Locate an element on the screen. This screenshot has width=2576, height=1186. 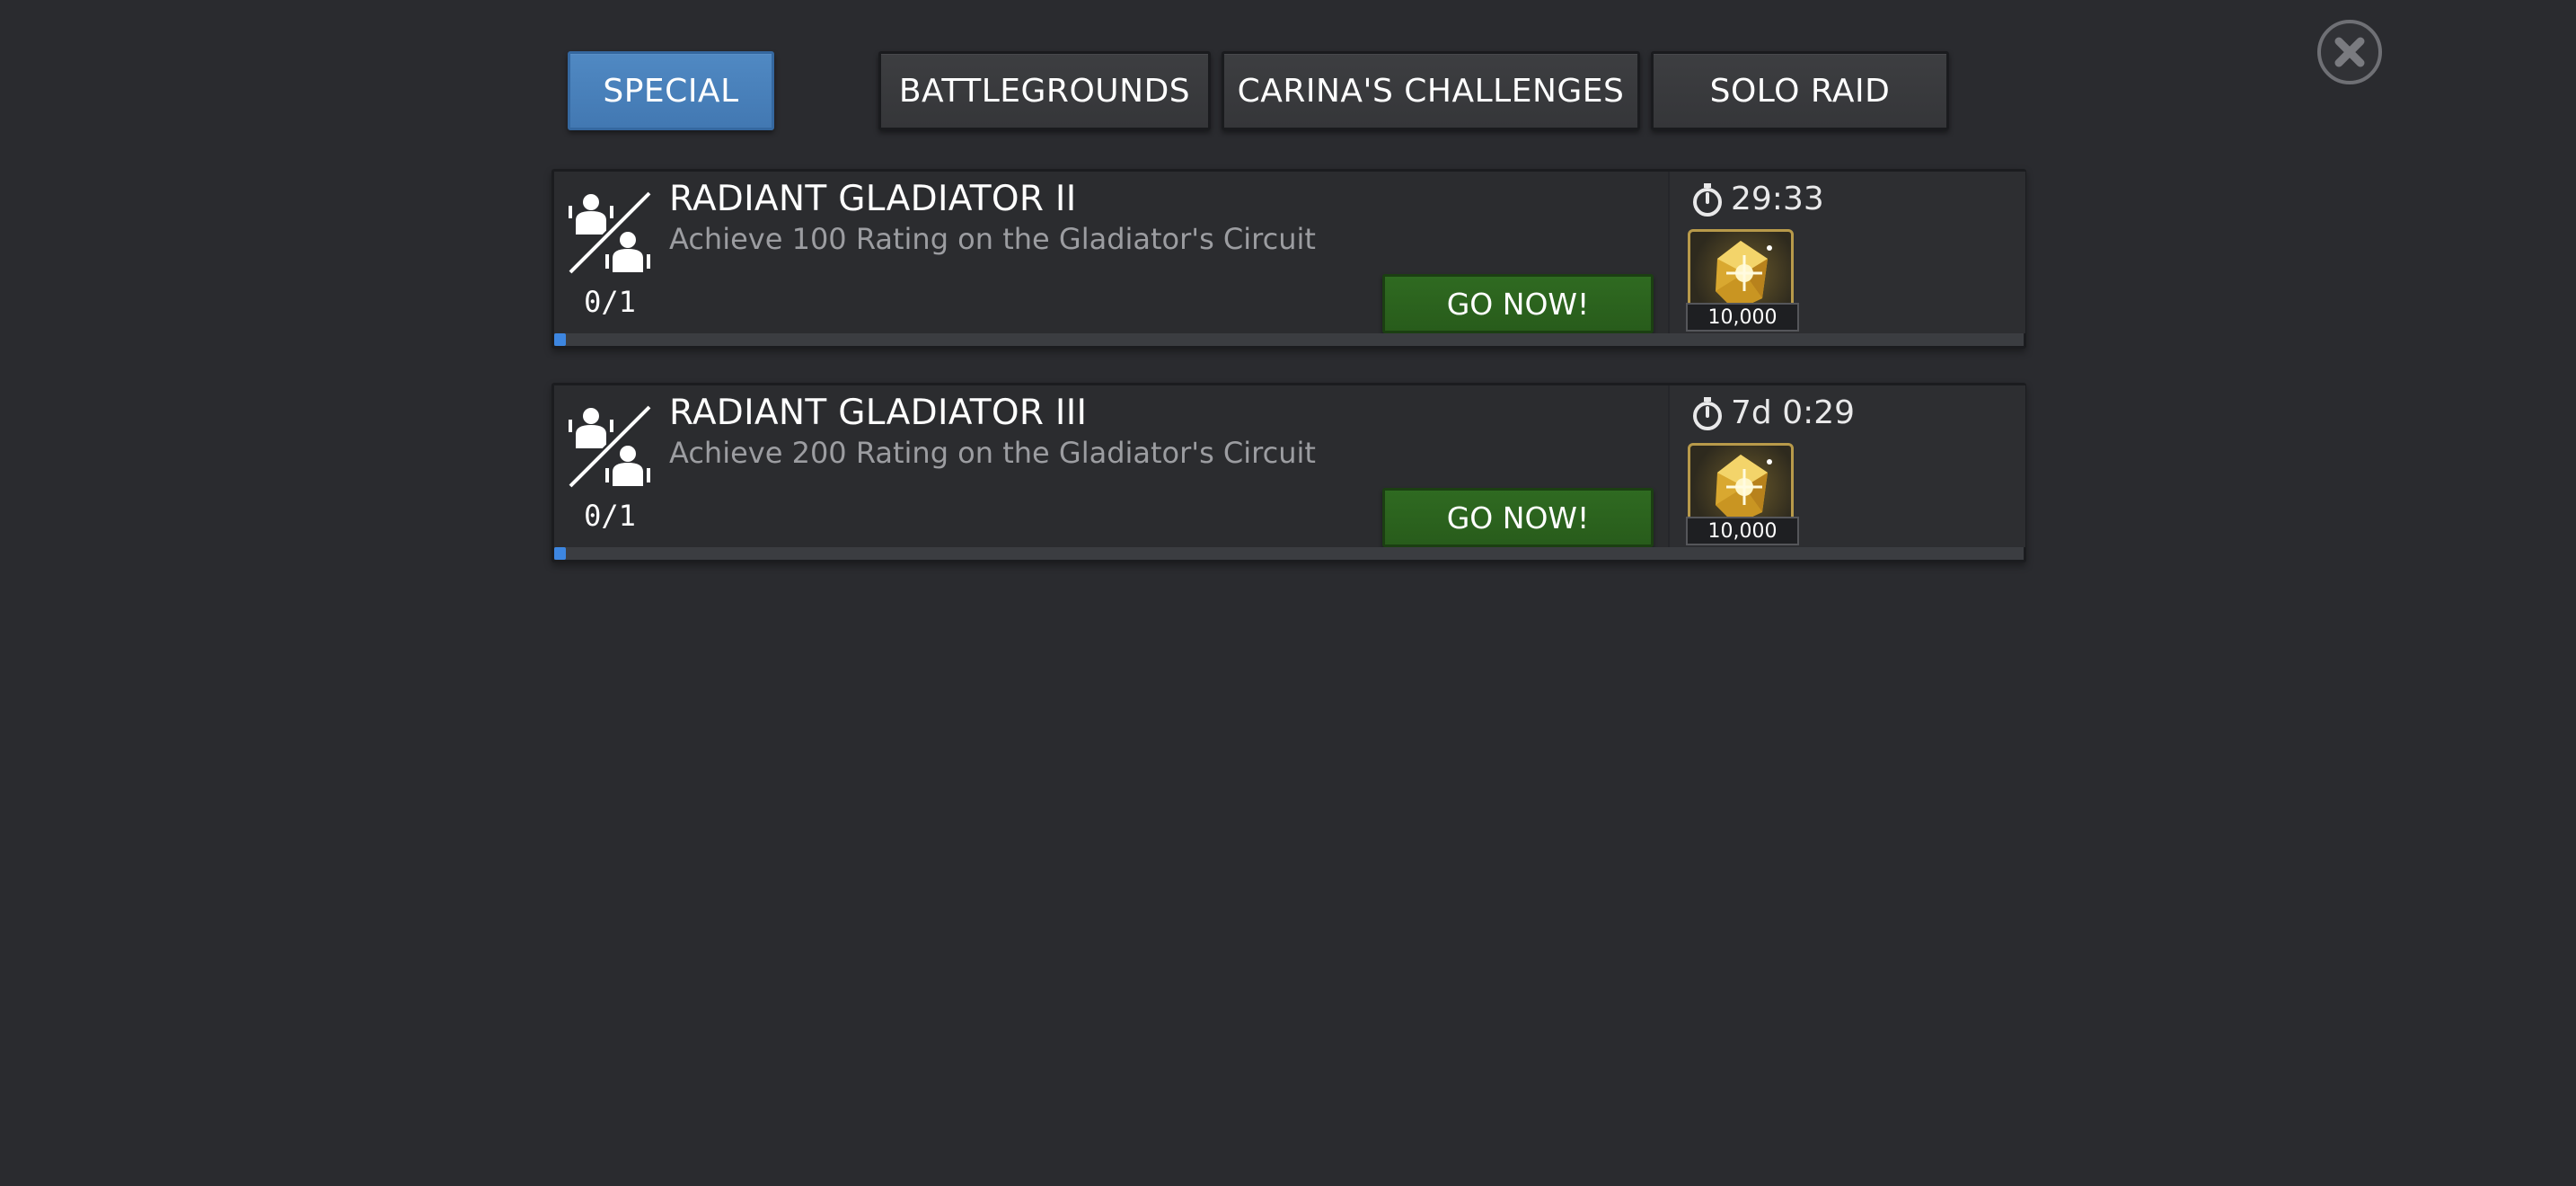
tab-special: SPECIAL is located at coordinates (671, 90).